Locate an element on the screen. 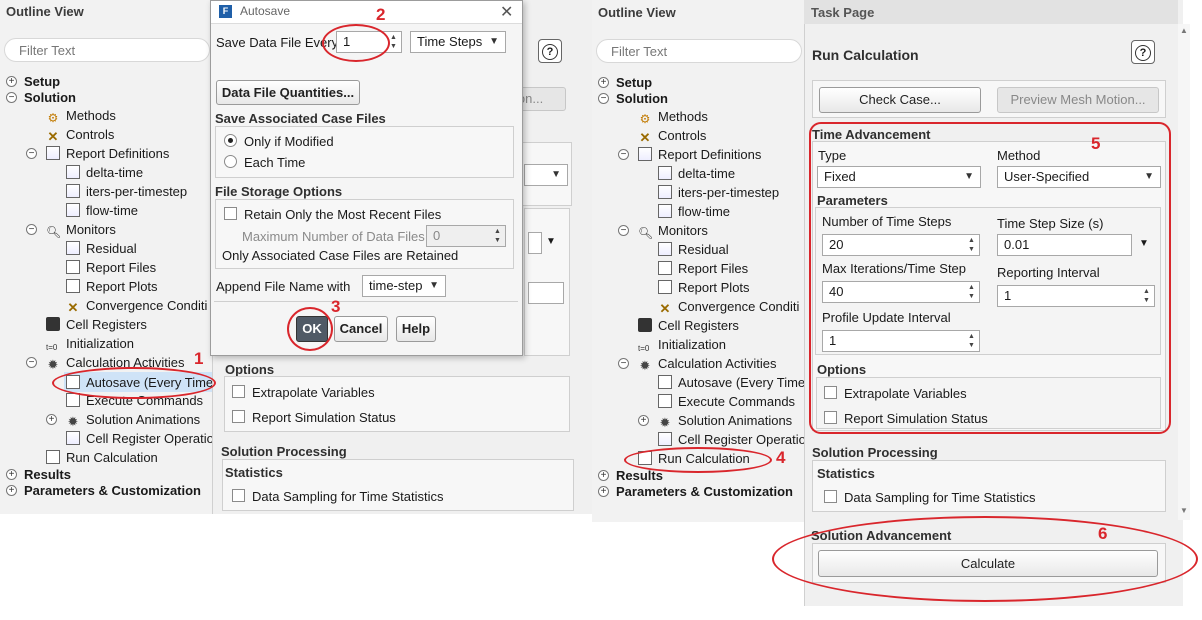  left-filter-input: Filter Text is located at coordinates (107, 50).